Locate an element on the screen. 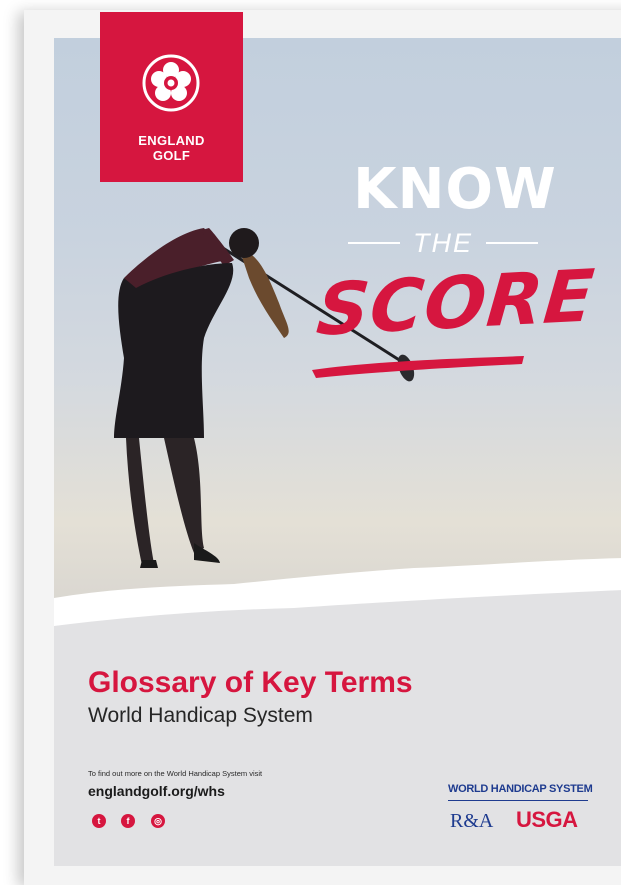 The height and width of the screenshot is (885, 621). headline-the-row: THE is located at coordinates (443, 243).